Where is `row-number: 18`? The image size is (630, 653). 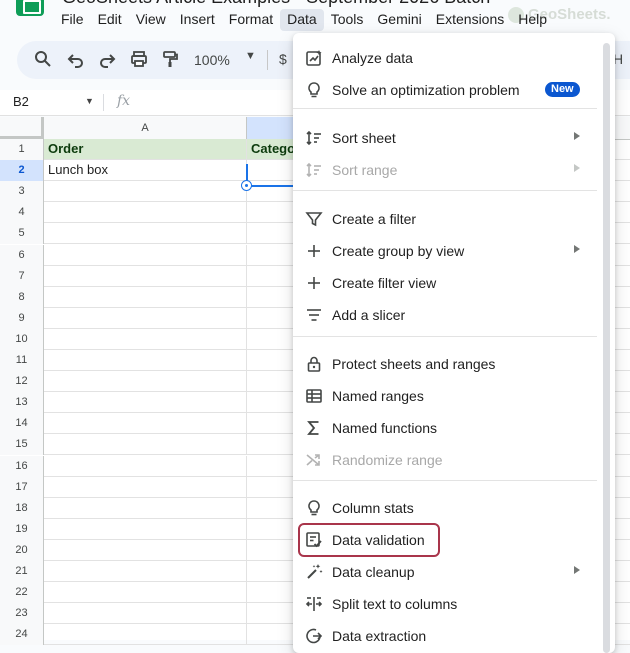
row-number: 18 is located at coordinates (22, 508).